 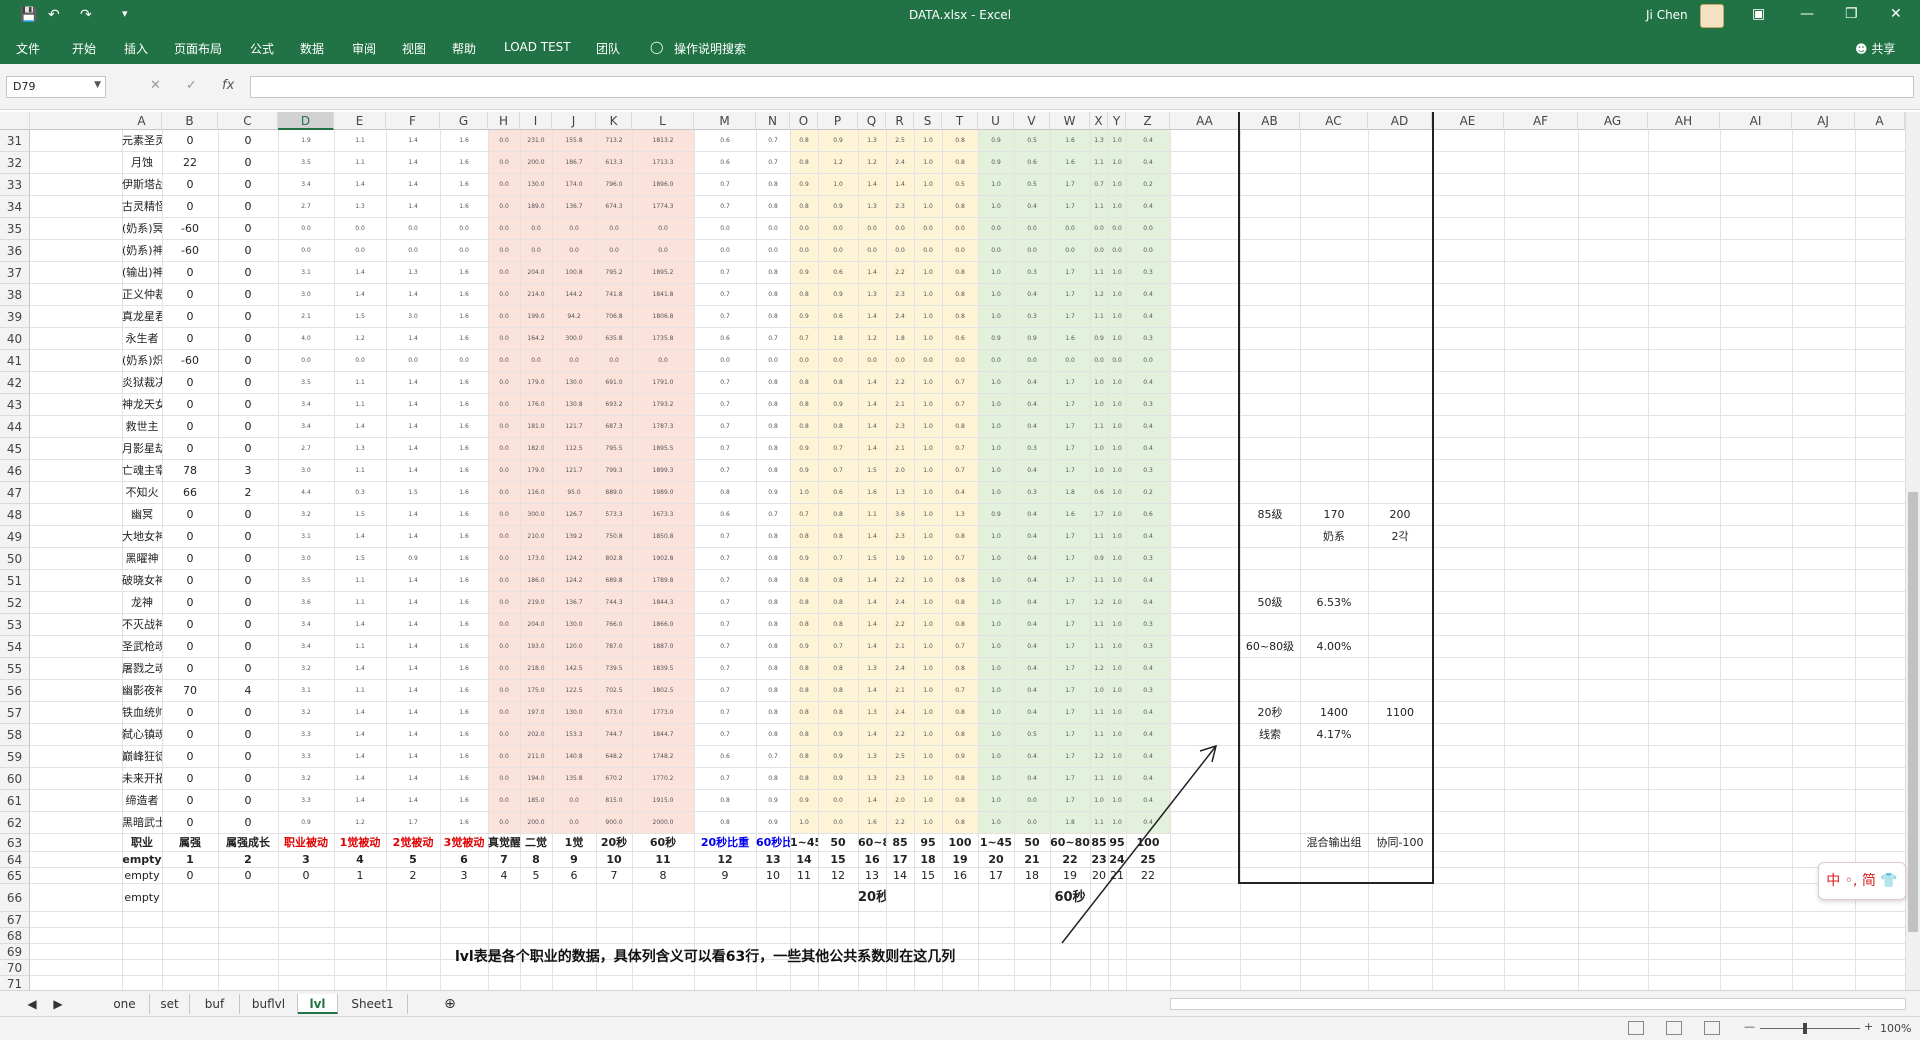 What do you see at coordinates (190, 471) in the screenshot?
I see `cell: 78` at bounding box center [190, 471].